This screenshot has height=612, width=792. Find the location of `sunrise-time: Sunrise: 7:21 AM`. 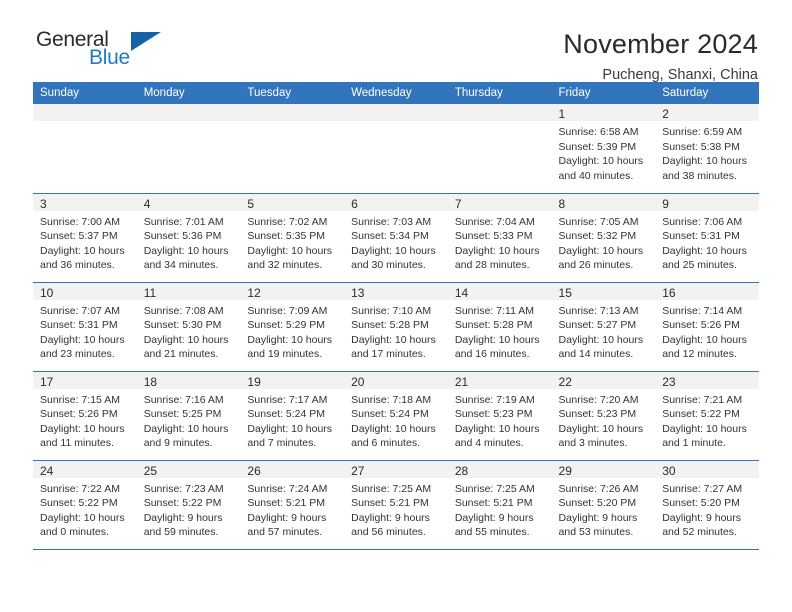

sunrise-time: Sunrise: 7:21 AM is located at coordinates (702, 399).